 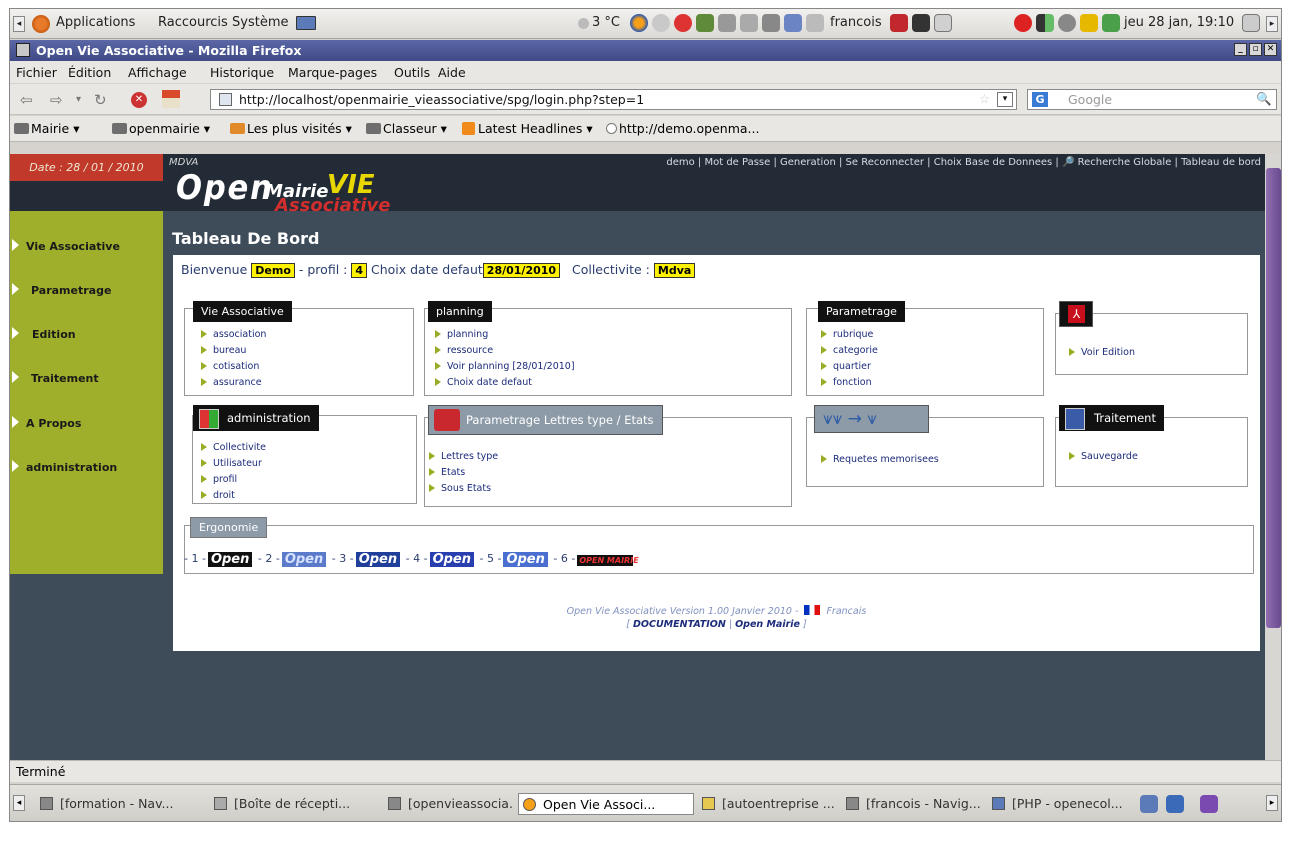 I want to click on network-signal-icon, so click(x=1045, y=23).